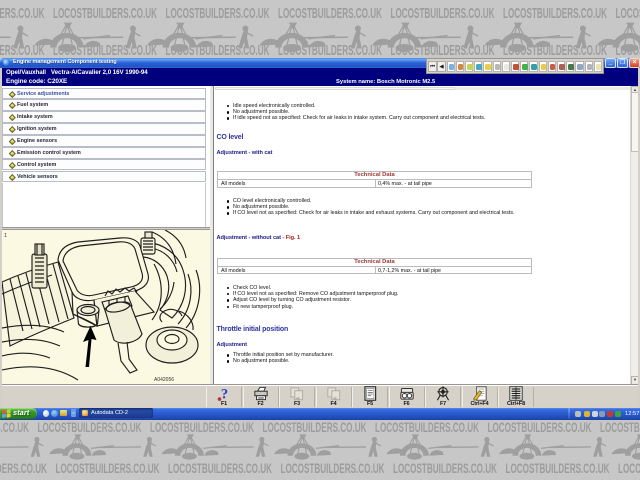 The height and width of the screenshot is (480, 640). What do you see at coordinates (164, 380) in the screenshot?
I see `svg-text: A042056` at bounding box center [164, 380].